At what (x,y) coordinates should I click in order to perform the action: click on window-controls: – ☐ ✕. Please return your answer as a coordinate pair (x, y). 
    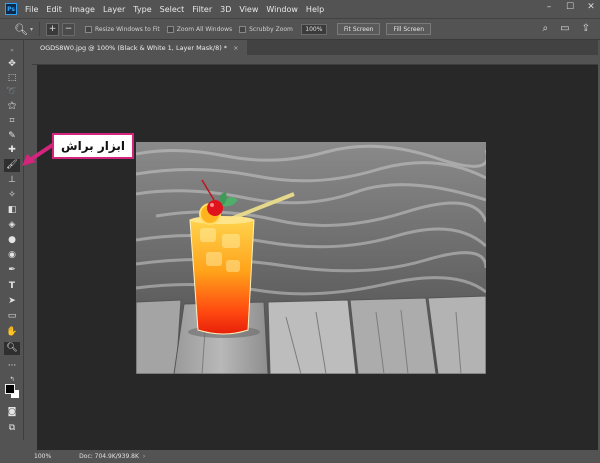
    Looking at the image, I should click on (570, 7).